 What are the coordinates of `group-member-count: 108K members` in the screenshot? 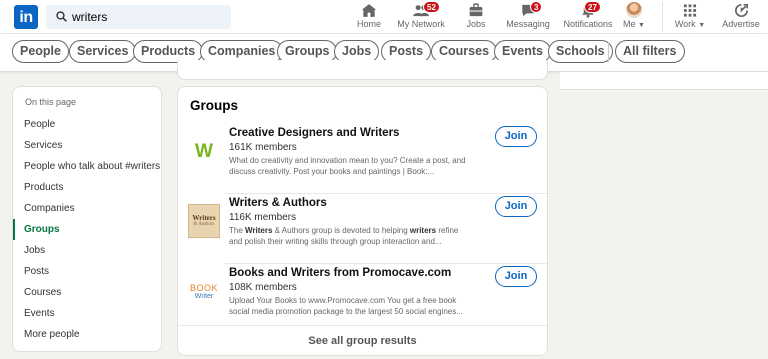 It's located at (263, 287).